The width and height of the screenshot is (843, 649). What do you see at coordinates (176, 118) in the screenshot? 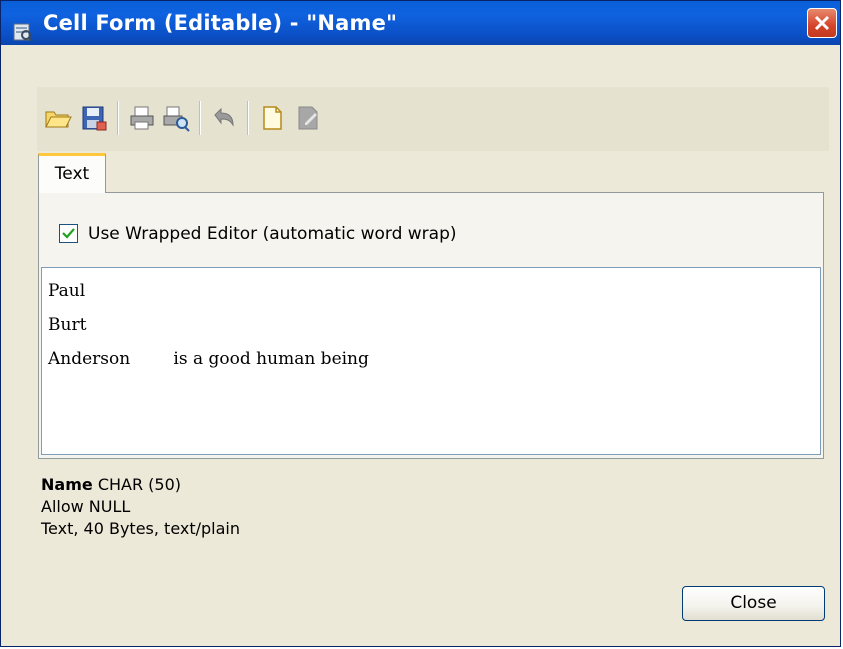
I see `print-preview-icon` at bounding box center [176, 118].